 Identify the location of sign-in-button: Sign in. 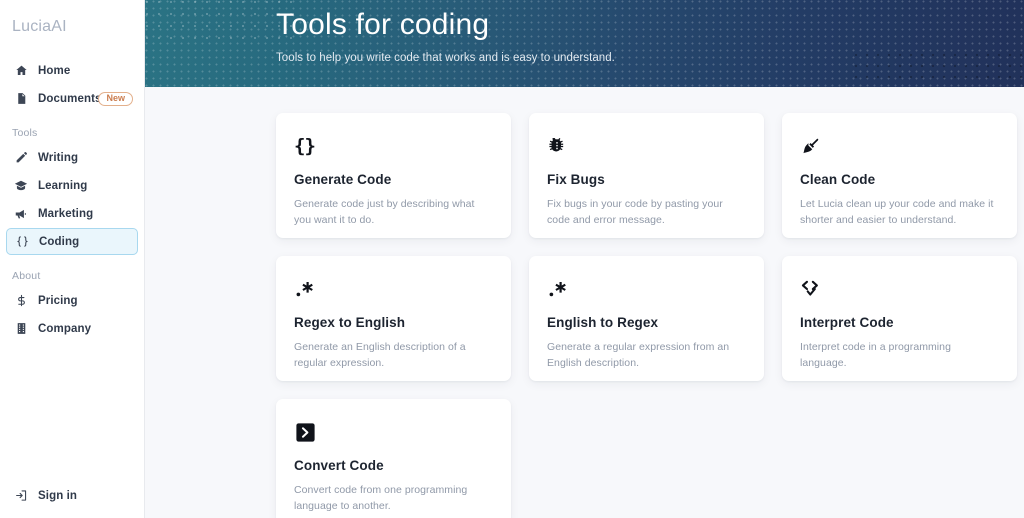
(72, 495).